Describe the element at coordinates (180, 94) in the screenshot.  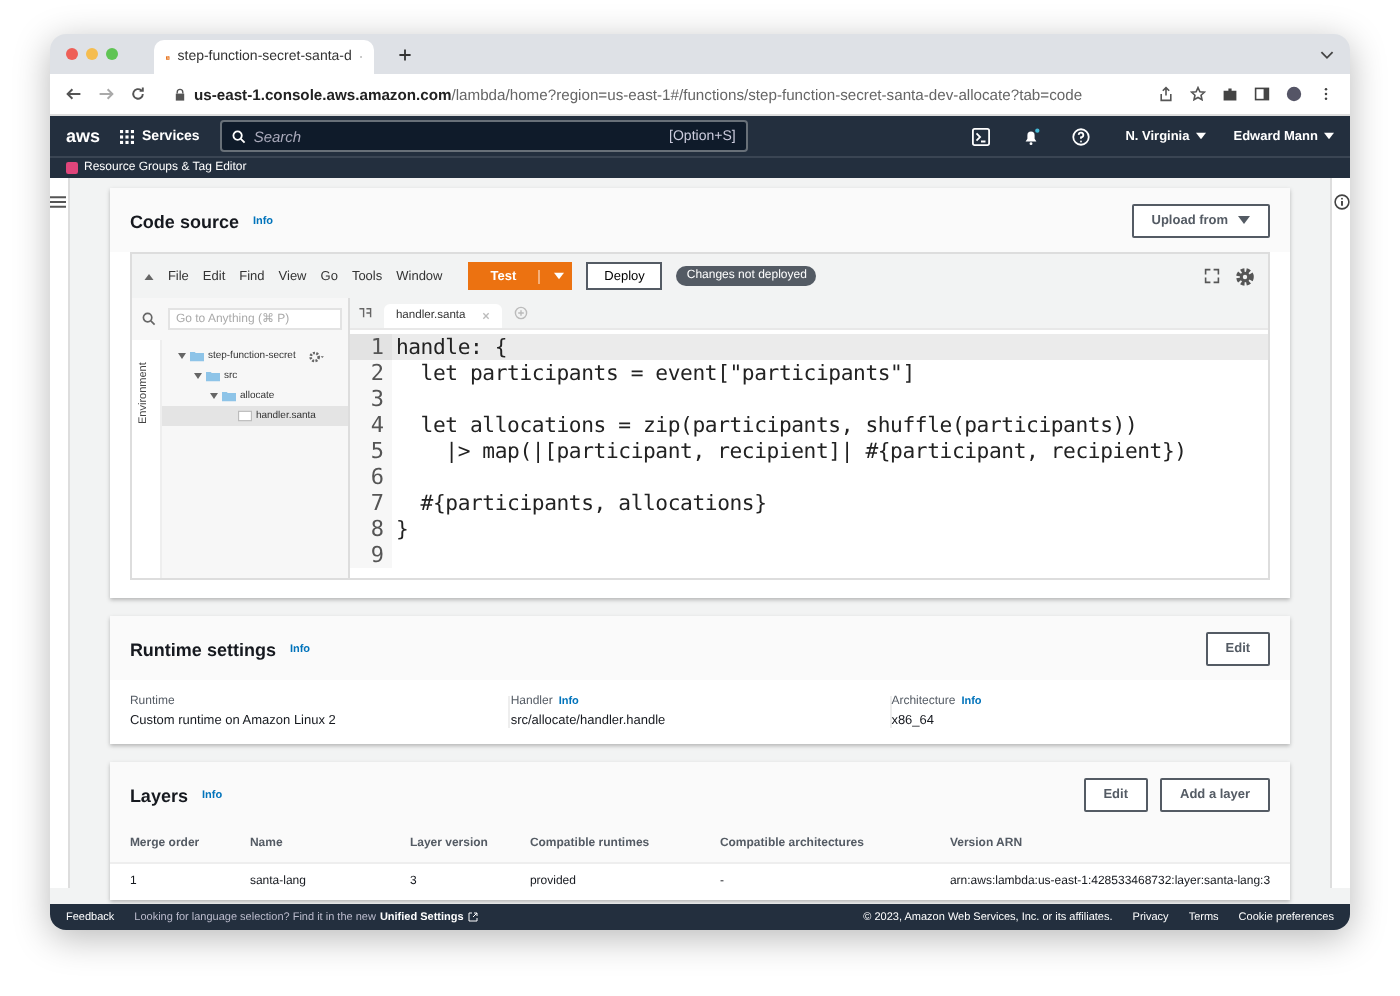
I see `lock-icon` at that location.